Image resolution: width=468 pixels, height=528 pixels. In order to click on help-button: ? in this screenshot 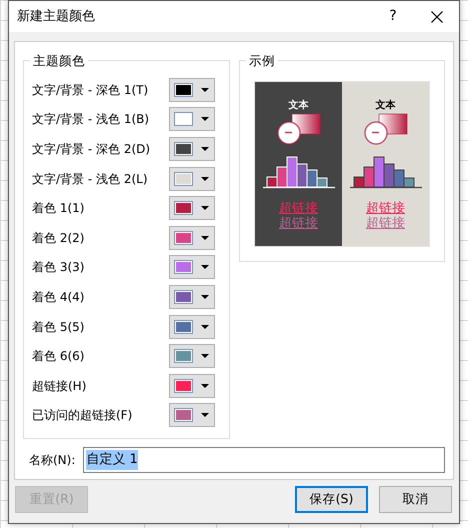, I will do `click(393, 16)`.